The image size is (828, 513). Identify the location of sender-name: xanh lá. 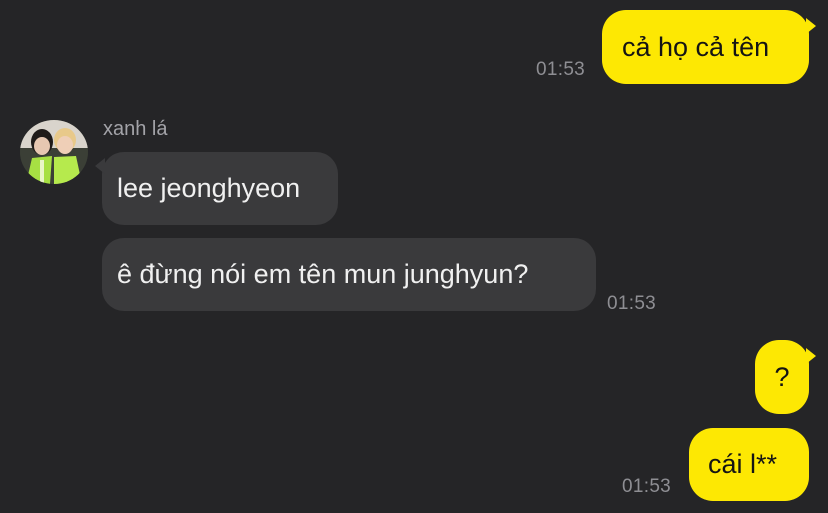
(135, 129).